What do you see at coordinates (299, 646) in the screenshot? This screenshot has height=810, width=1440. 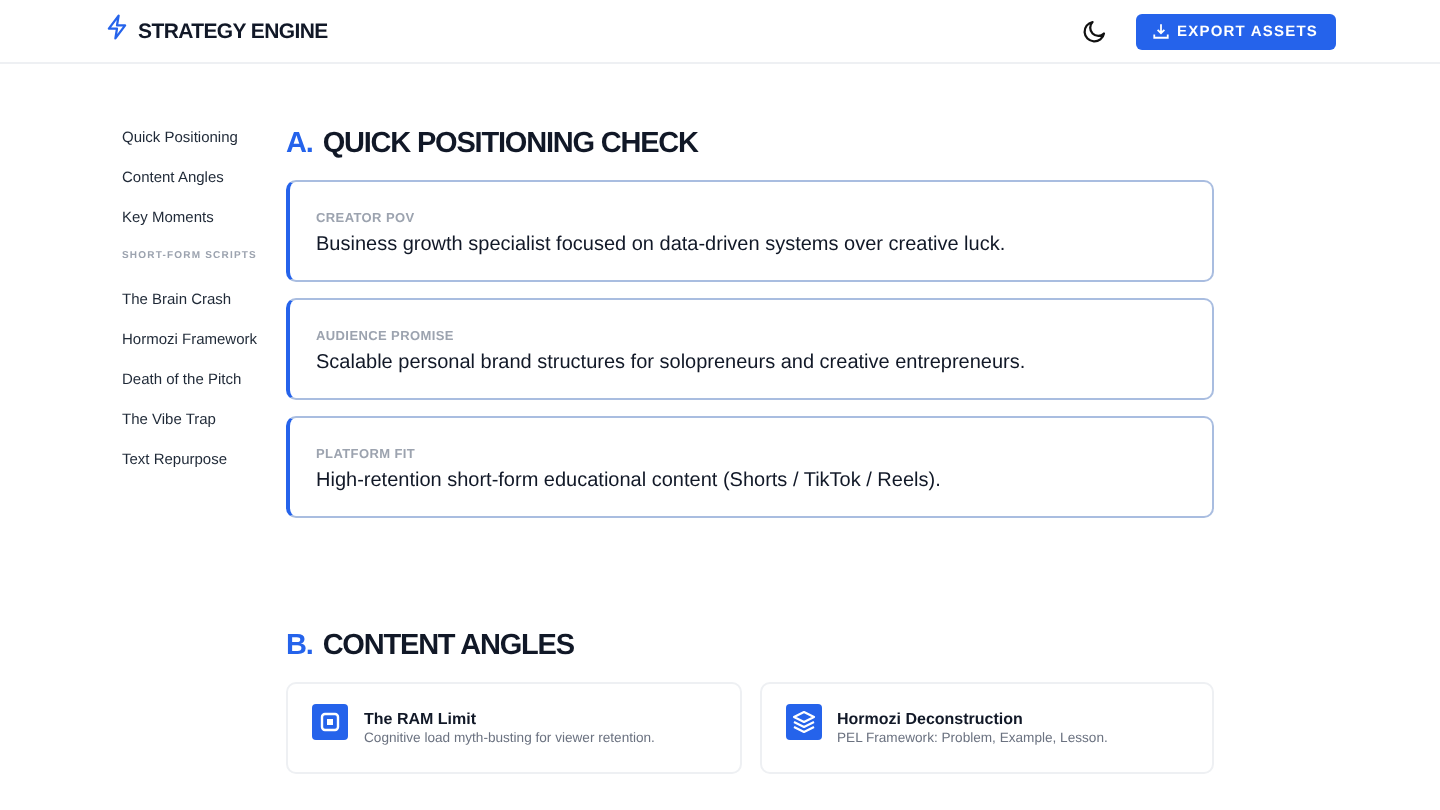 I see `section-letter: B.` at bounding box center [299, 646].